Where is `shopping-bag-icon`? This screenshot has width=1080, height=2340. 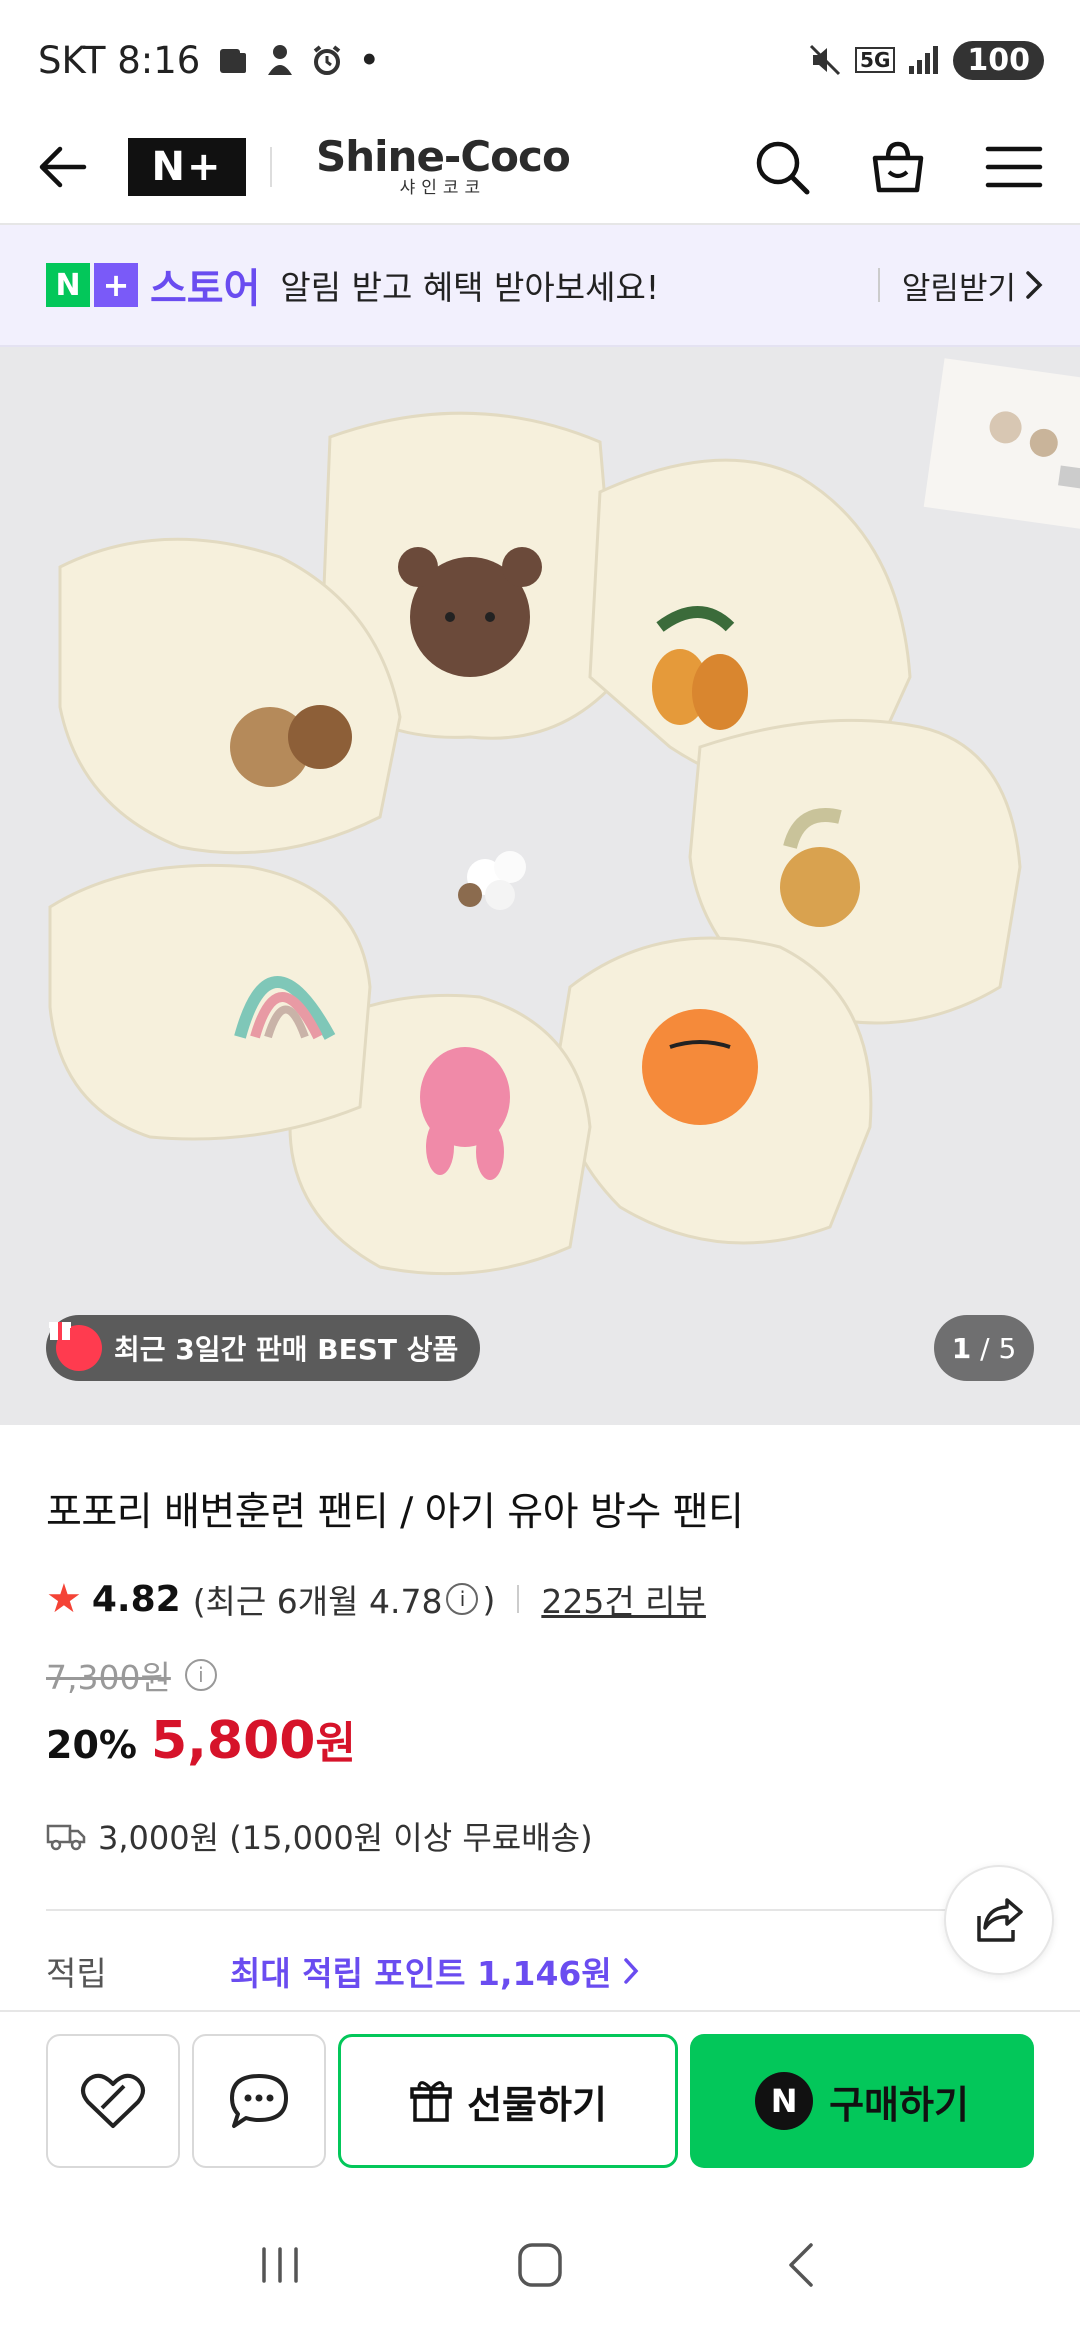 shopping-bag-icon is located at coordinates (898, 166).